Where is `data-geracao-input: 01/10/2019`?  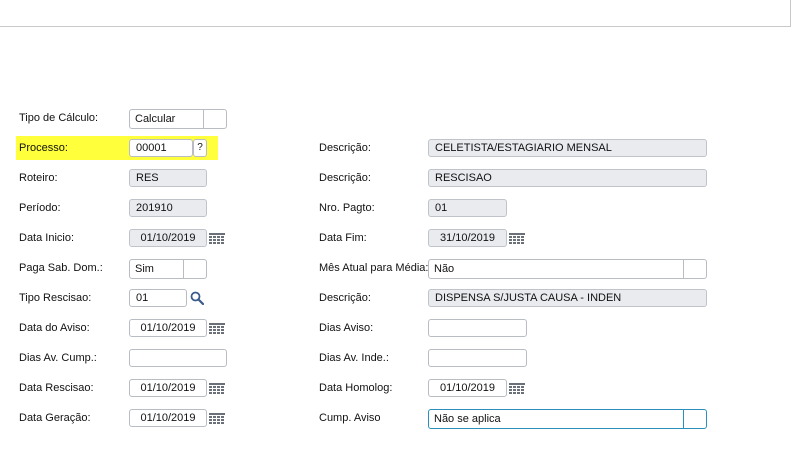
data-geracao-input: 01/10/2019 is located at coordinates (168, 418).